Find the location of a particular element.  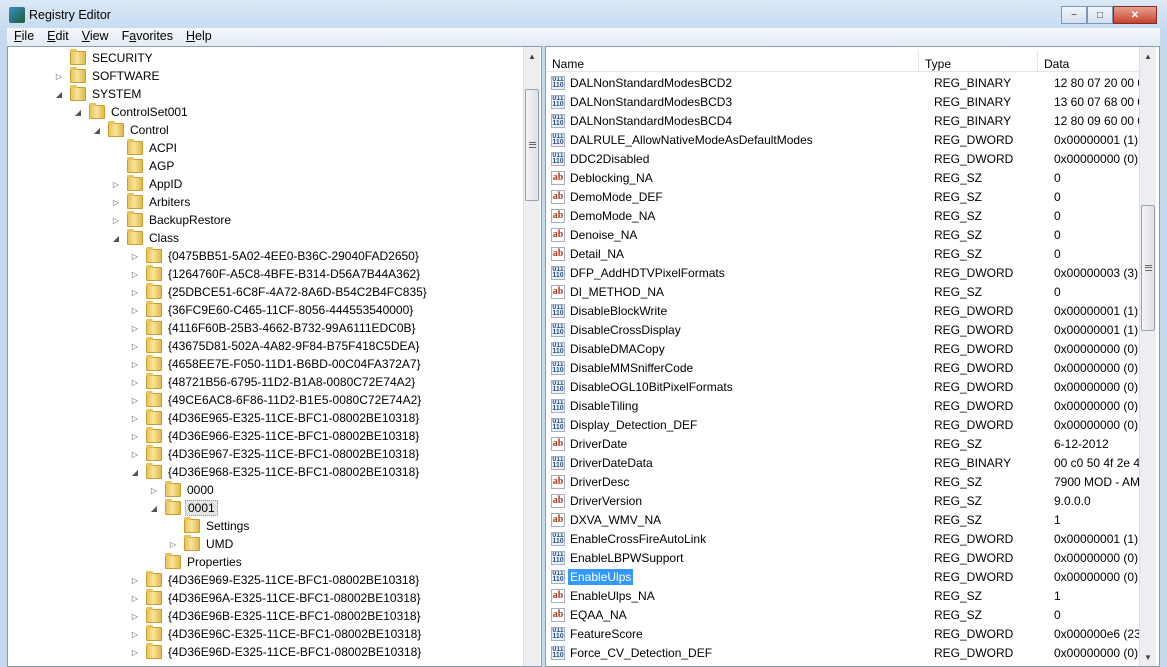

tree-item: AGP is located at coordinates (143, 166).